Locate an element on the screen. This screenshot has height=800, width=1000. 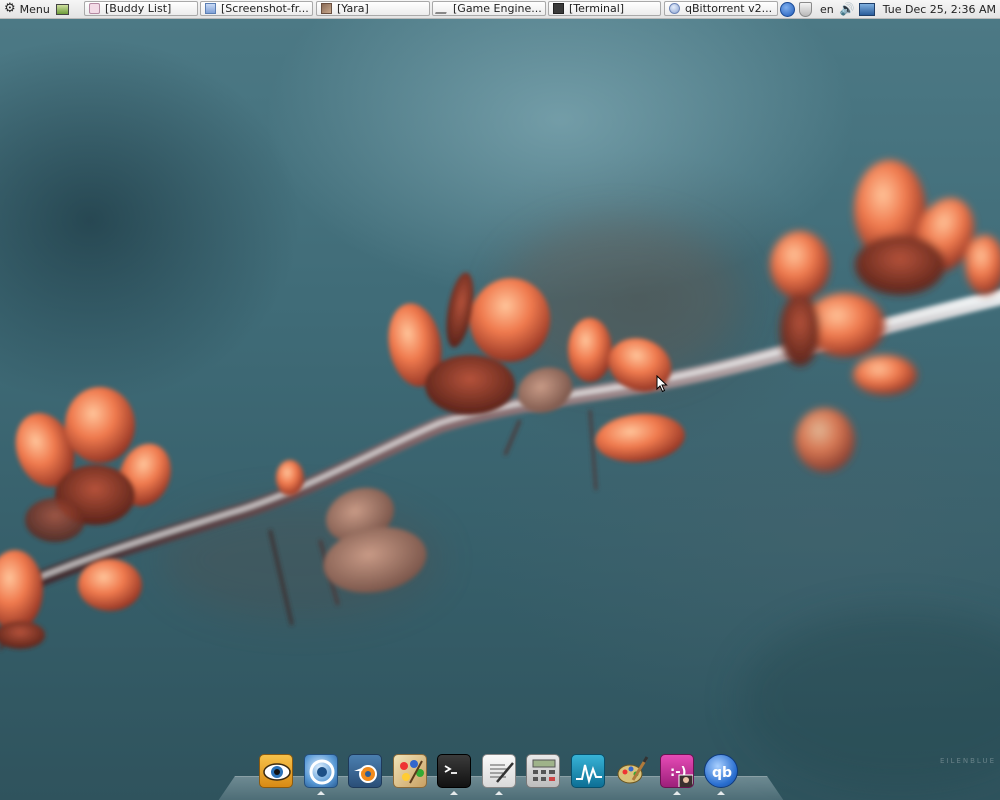
task-label: [Yara] is located at coordinates (353, 8).